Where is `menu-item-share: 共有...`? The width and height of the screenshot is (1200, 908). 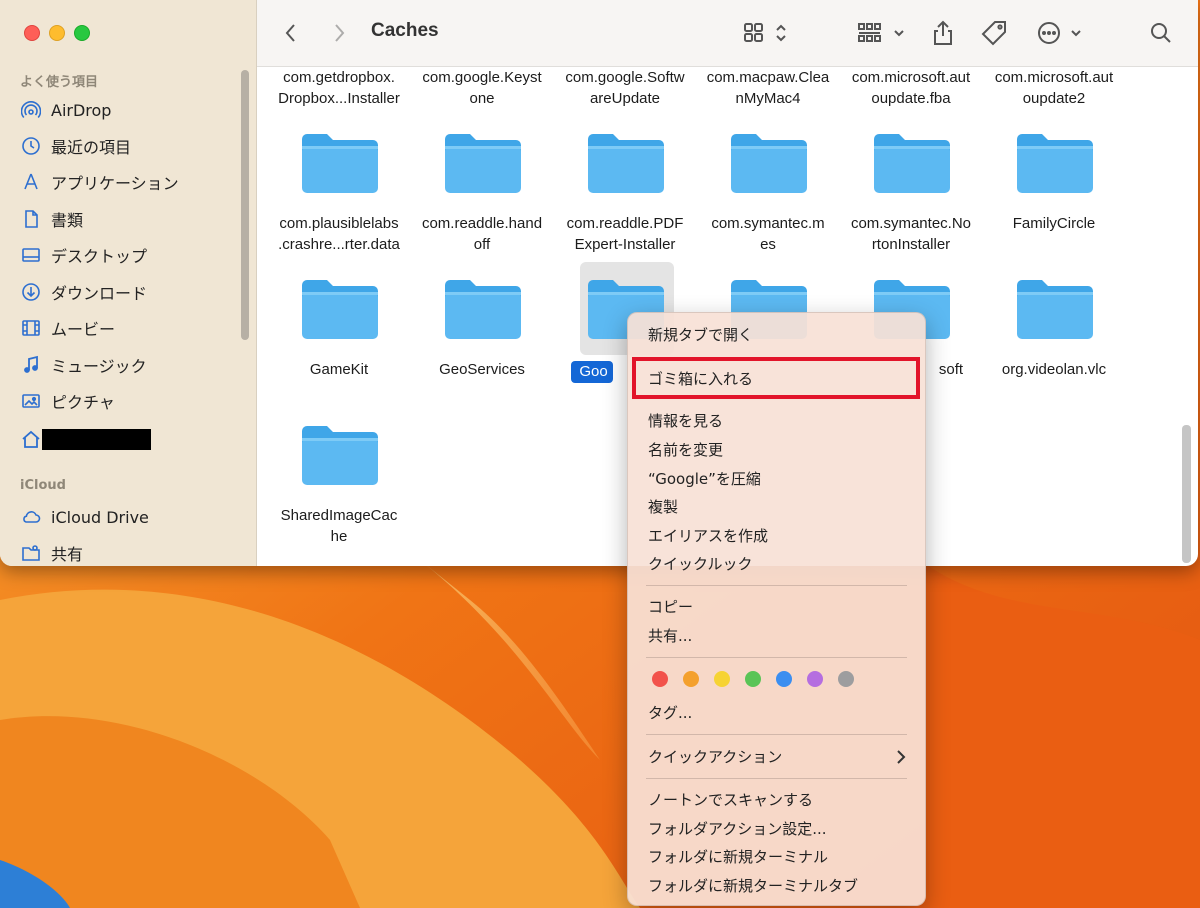
menu-item-share: 共有... is located at coordinates (670, 636).